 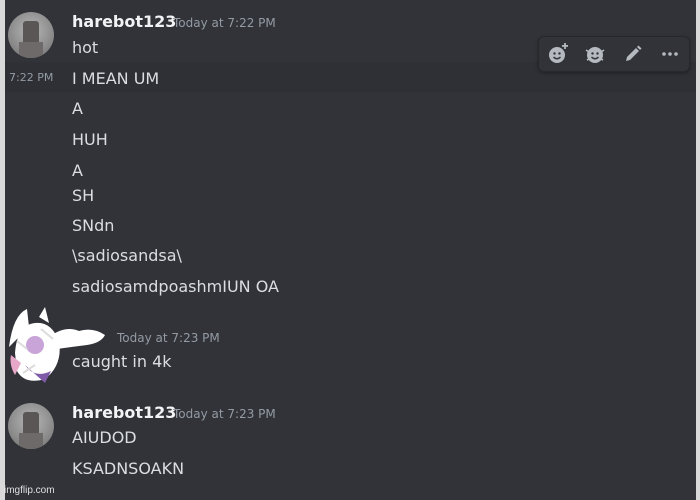 What do you see at coordinates (104, 437) in the screenshot?
I see `message-line: AIUDOD` at bounding box center [104, 437].